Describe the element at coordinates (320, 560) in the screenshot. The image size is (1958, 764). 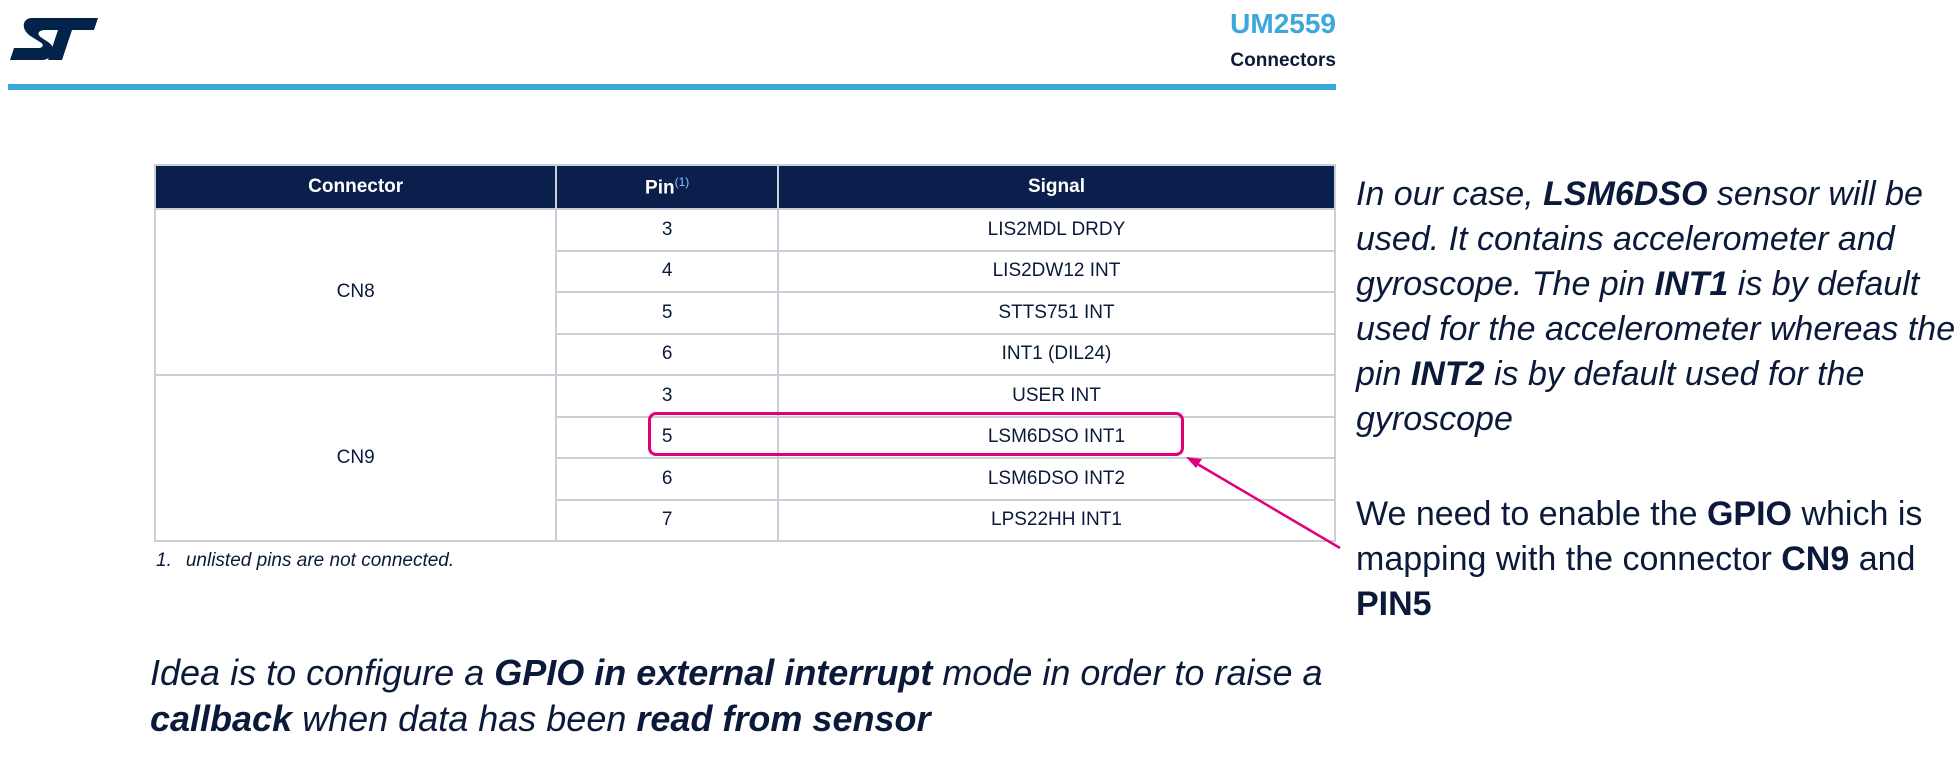
I see `footnote-text: unlisted pins are not connected.` at that location.